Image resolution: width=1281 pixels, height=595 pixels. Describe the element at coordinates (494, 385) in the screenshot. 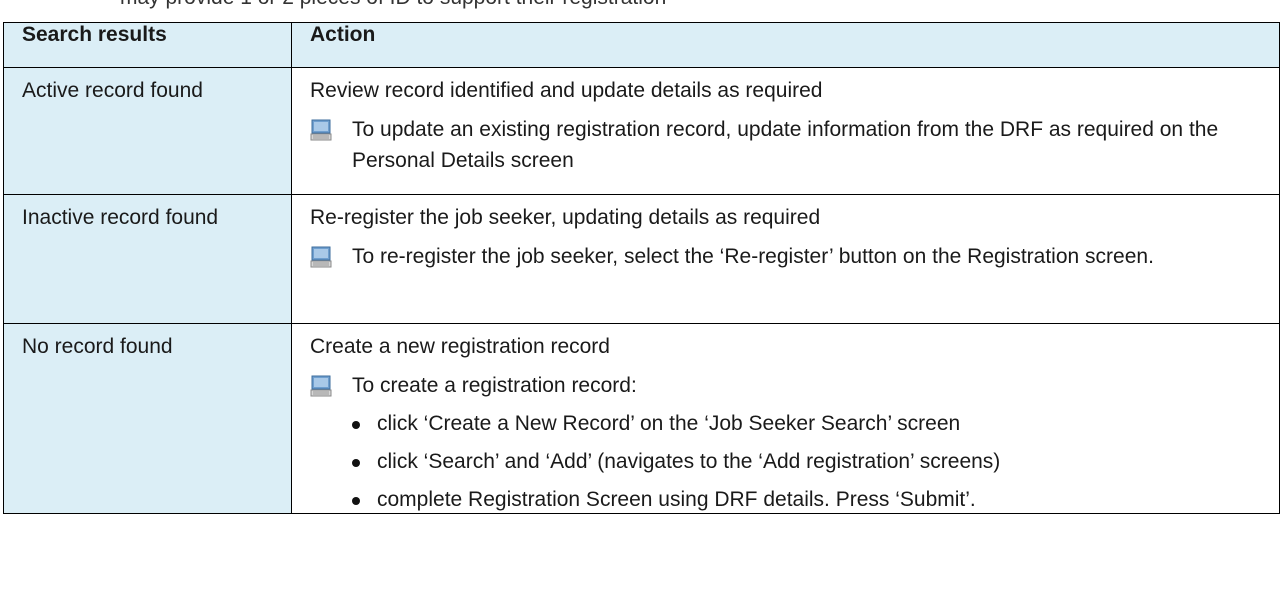

I see `instruction-text: To create a registration record:` at that location.